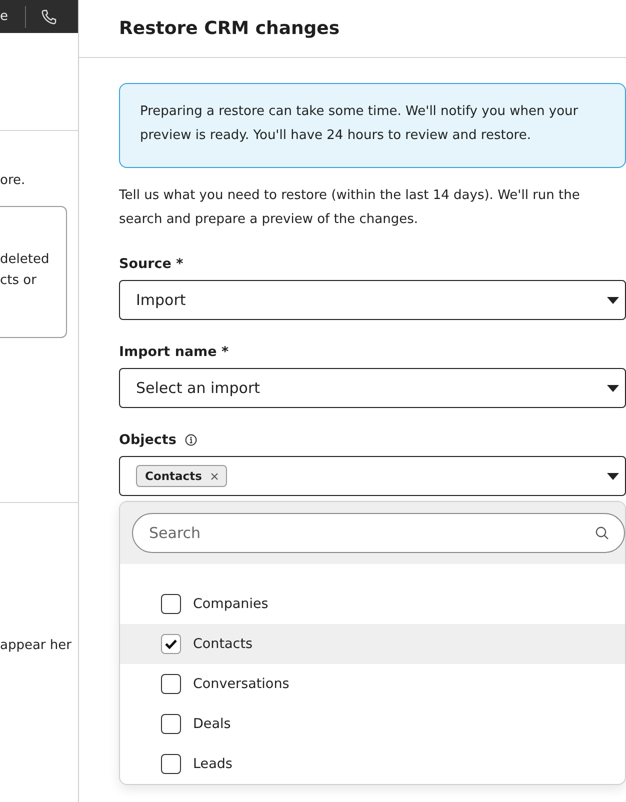 The image size is (626, 802). Describe the element at coordinates (151, 264) in the screenshot. I see `field-label: Source *` at that location.